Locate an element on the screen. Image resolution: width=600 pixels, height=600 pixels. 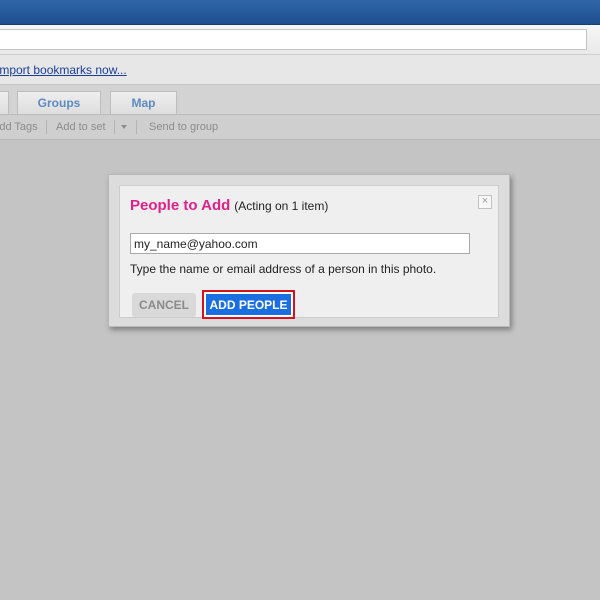
add-people-highlight: ADD PEOPLE is located at coordinates (248, 304).